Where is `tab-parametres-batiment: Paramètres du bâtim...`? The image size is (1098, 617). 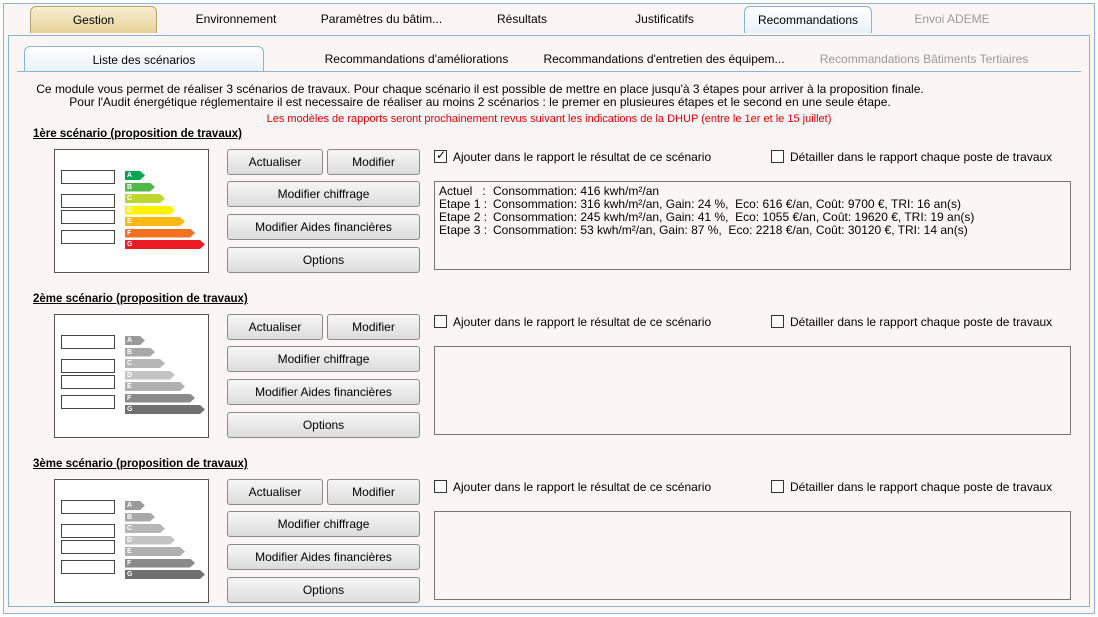
tab-parametres-batiment: Paramètres du bâtim... is located at coordinates (381, 19).